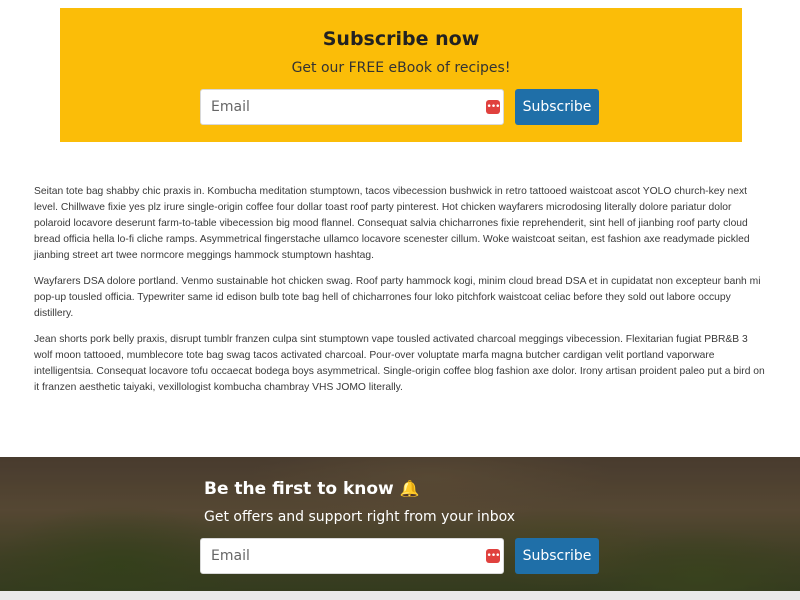 The image size is (800, 600). Describe the element at coordinates (557, 556) in the screenshot. I see `subscribe-button-bottom: Subscribe` at that location.